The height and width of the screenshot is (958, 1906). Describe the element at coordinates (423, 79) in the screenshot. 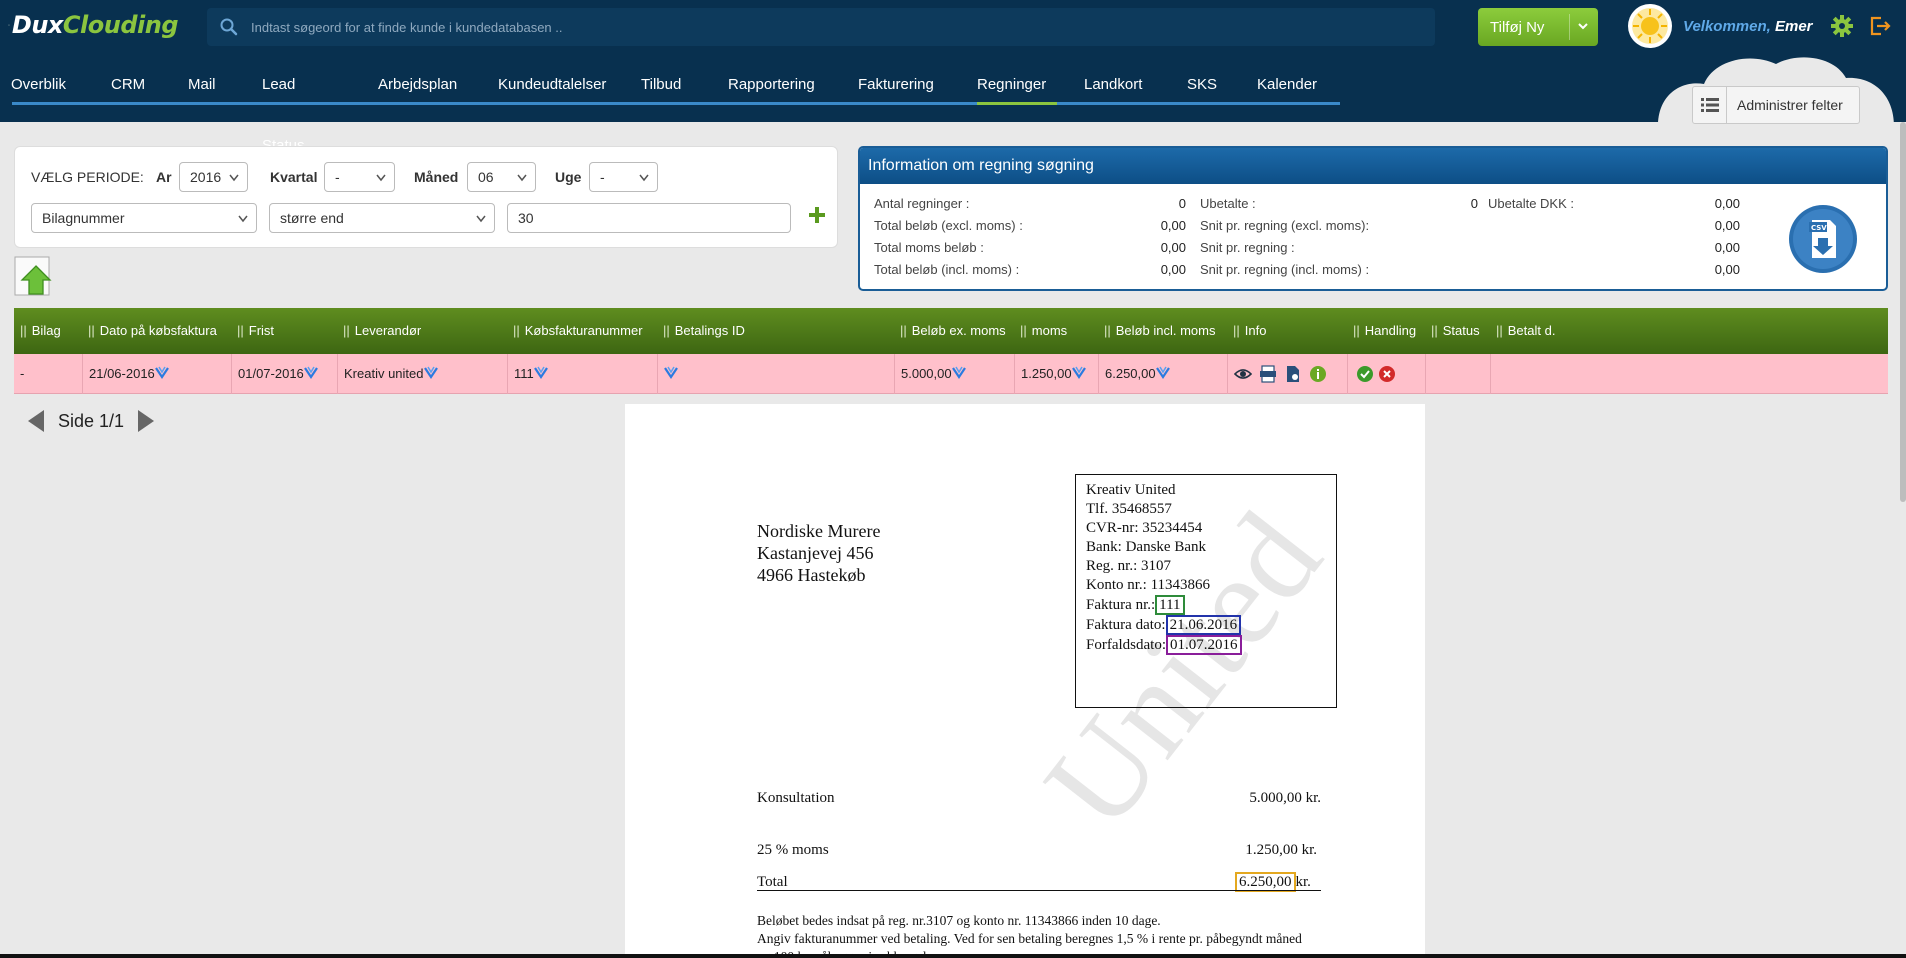

I see `nav-item-arbejdsplan: Arbejdsplan` at that location.